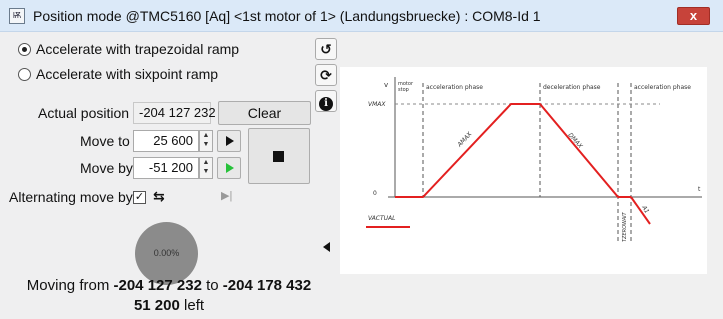 The image size is (723, 319). Describe the element at coordinates (139, 197) in the screenshot. I see `alternating-checkbox: ✓` at that location.